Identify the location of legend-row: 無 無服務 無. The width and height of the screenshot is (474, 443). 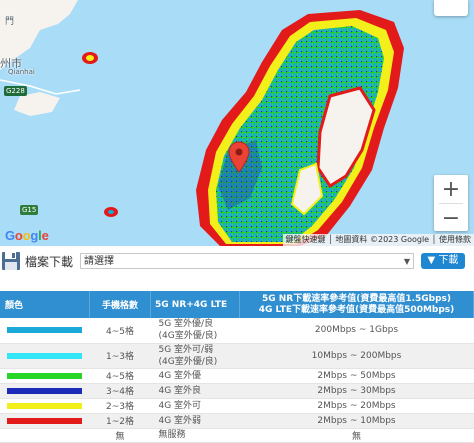
(237, 435).